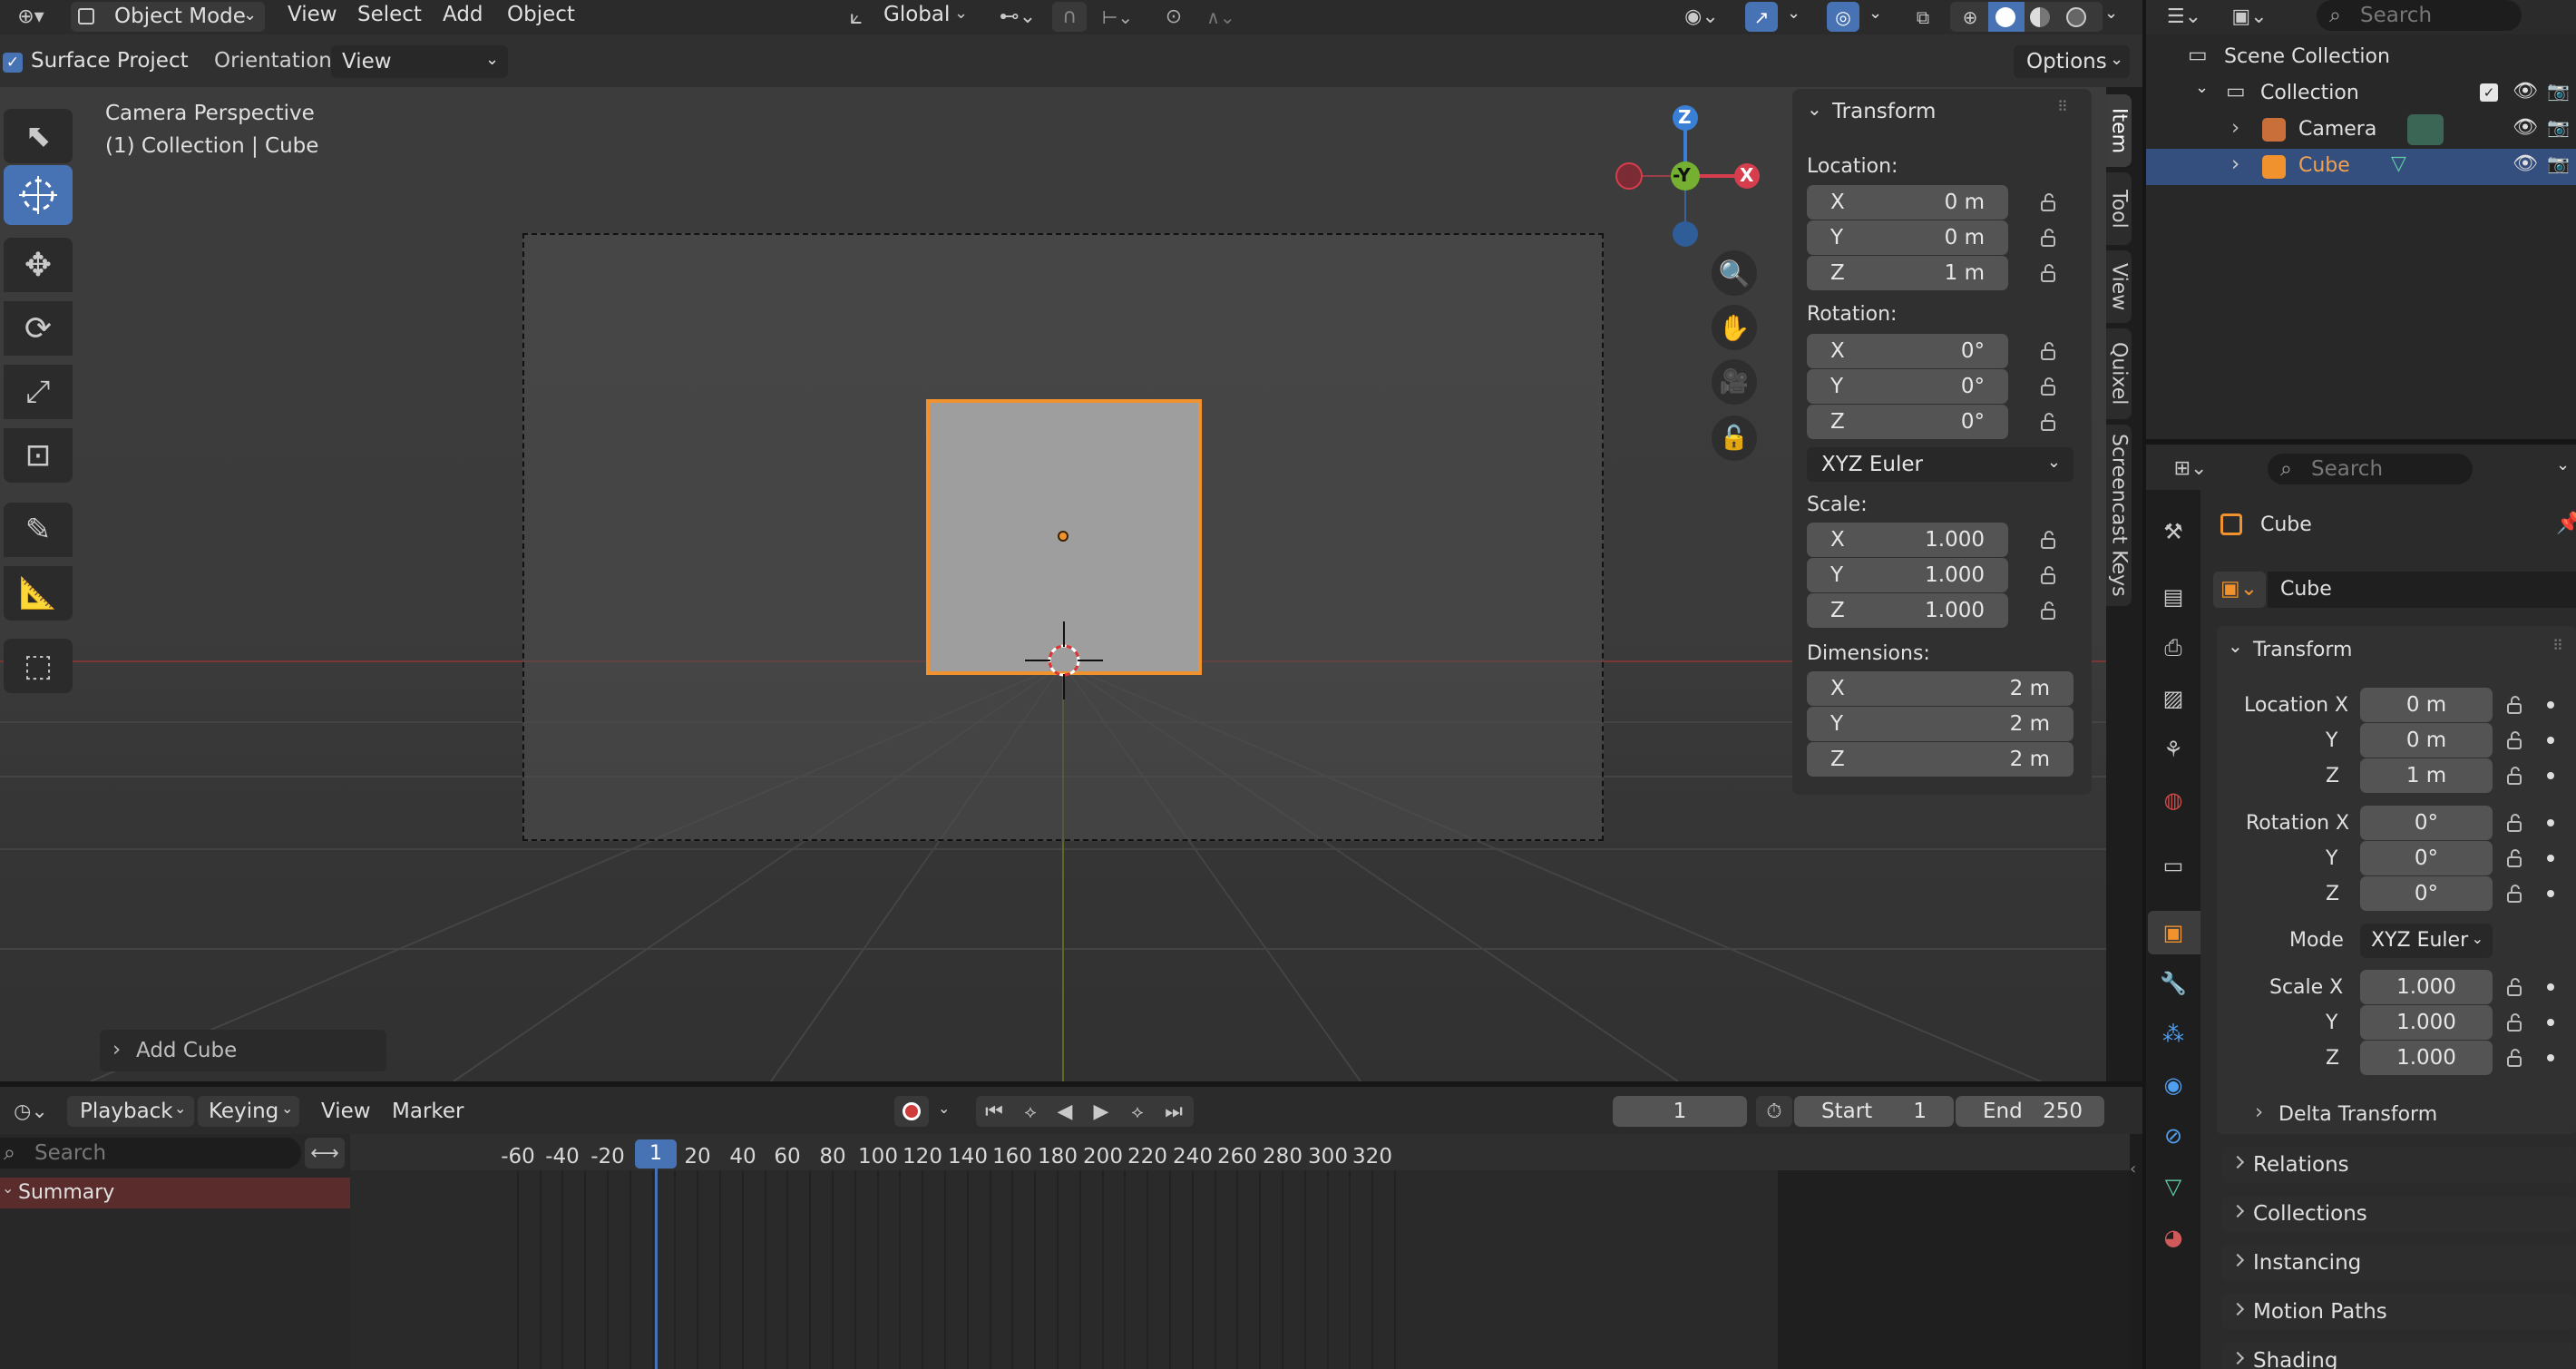 This screenshot has height=1369, width=2576. Describe the element at coordinates (2119, 373) in the screenshot. I see `tab-quixel: Quixel` at that location.